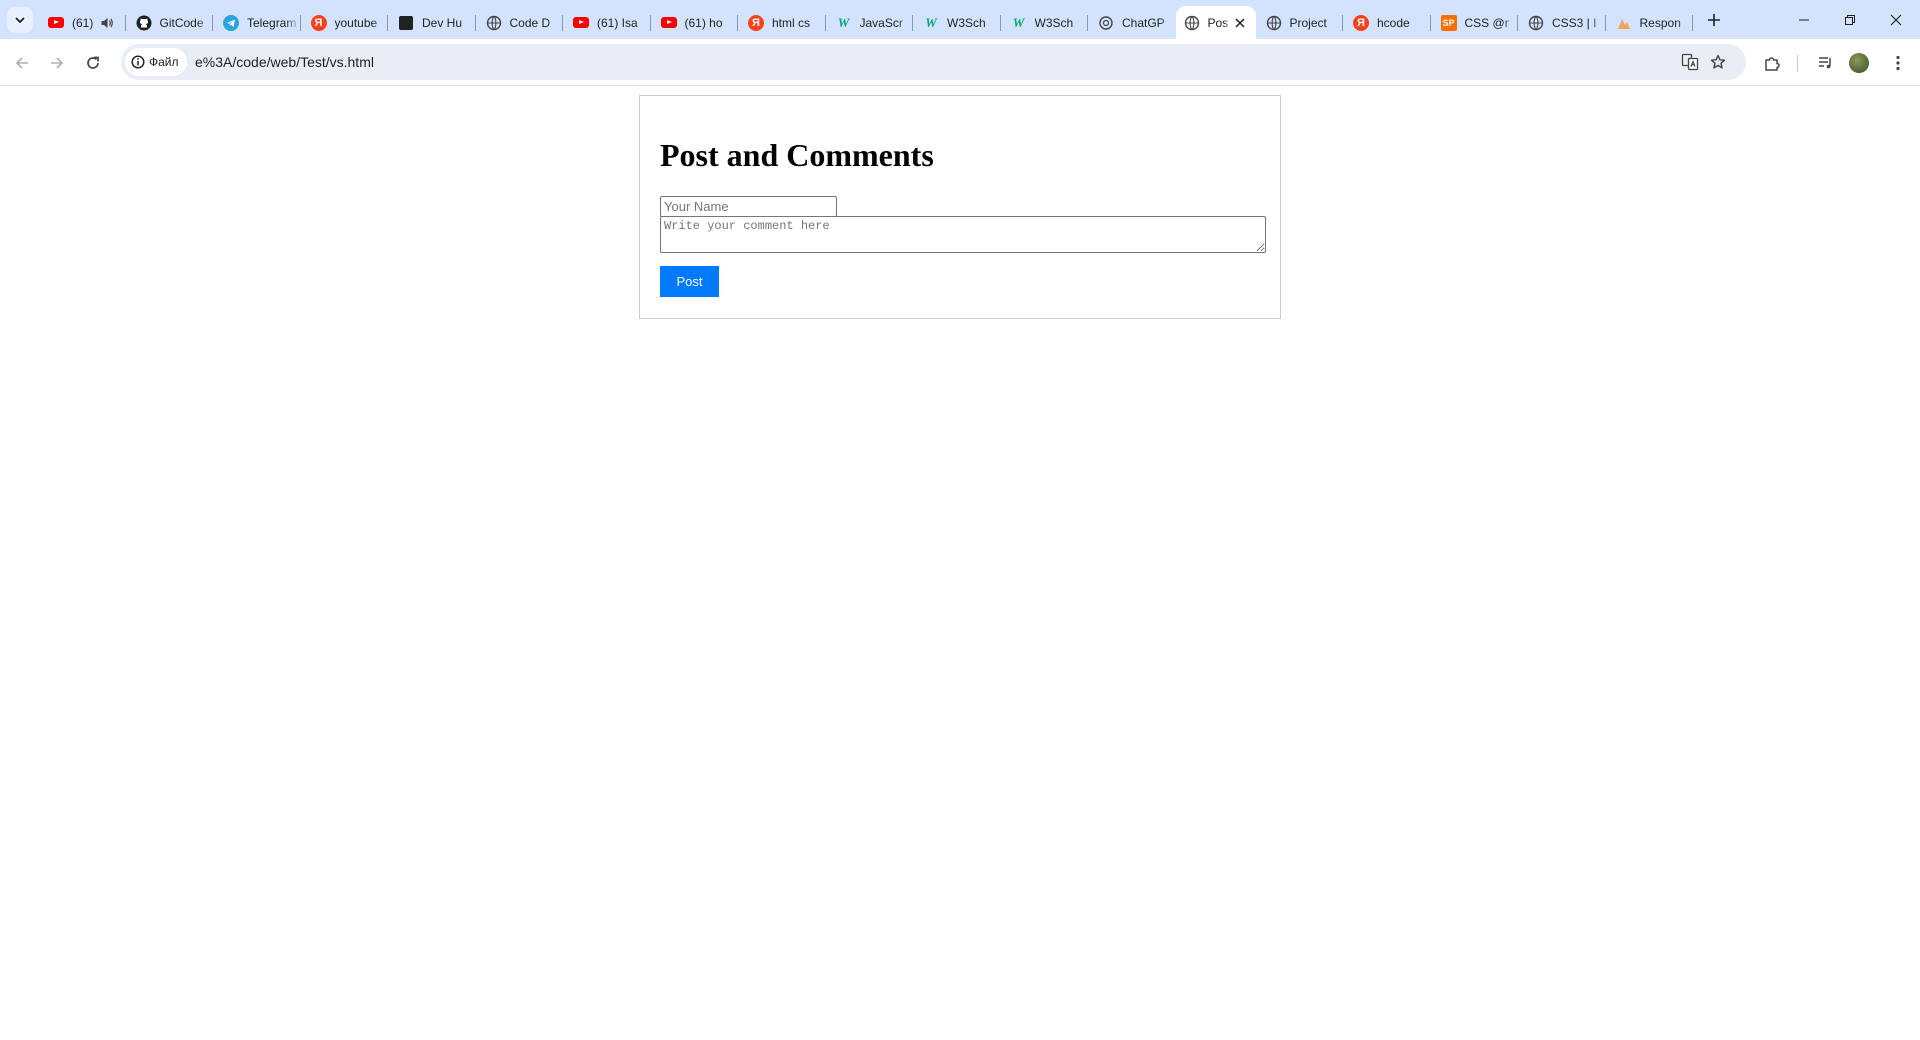  Describe the element at coordinates (1106, 23) in the screenshot. I see `openai-icon` at that location.